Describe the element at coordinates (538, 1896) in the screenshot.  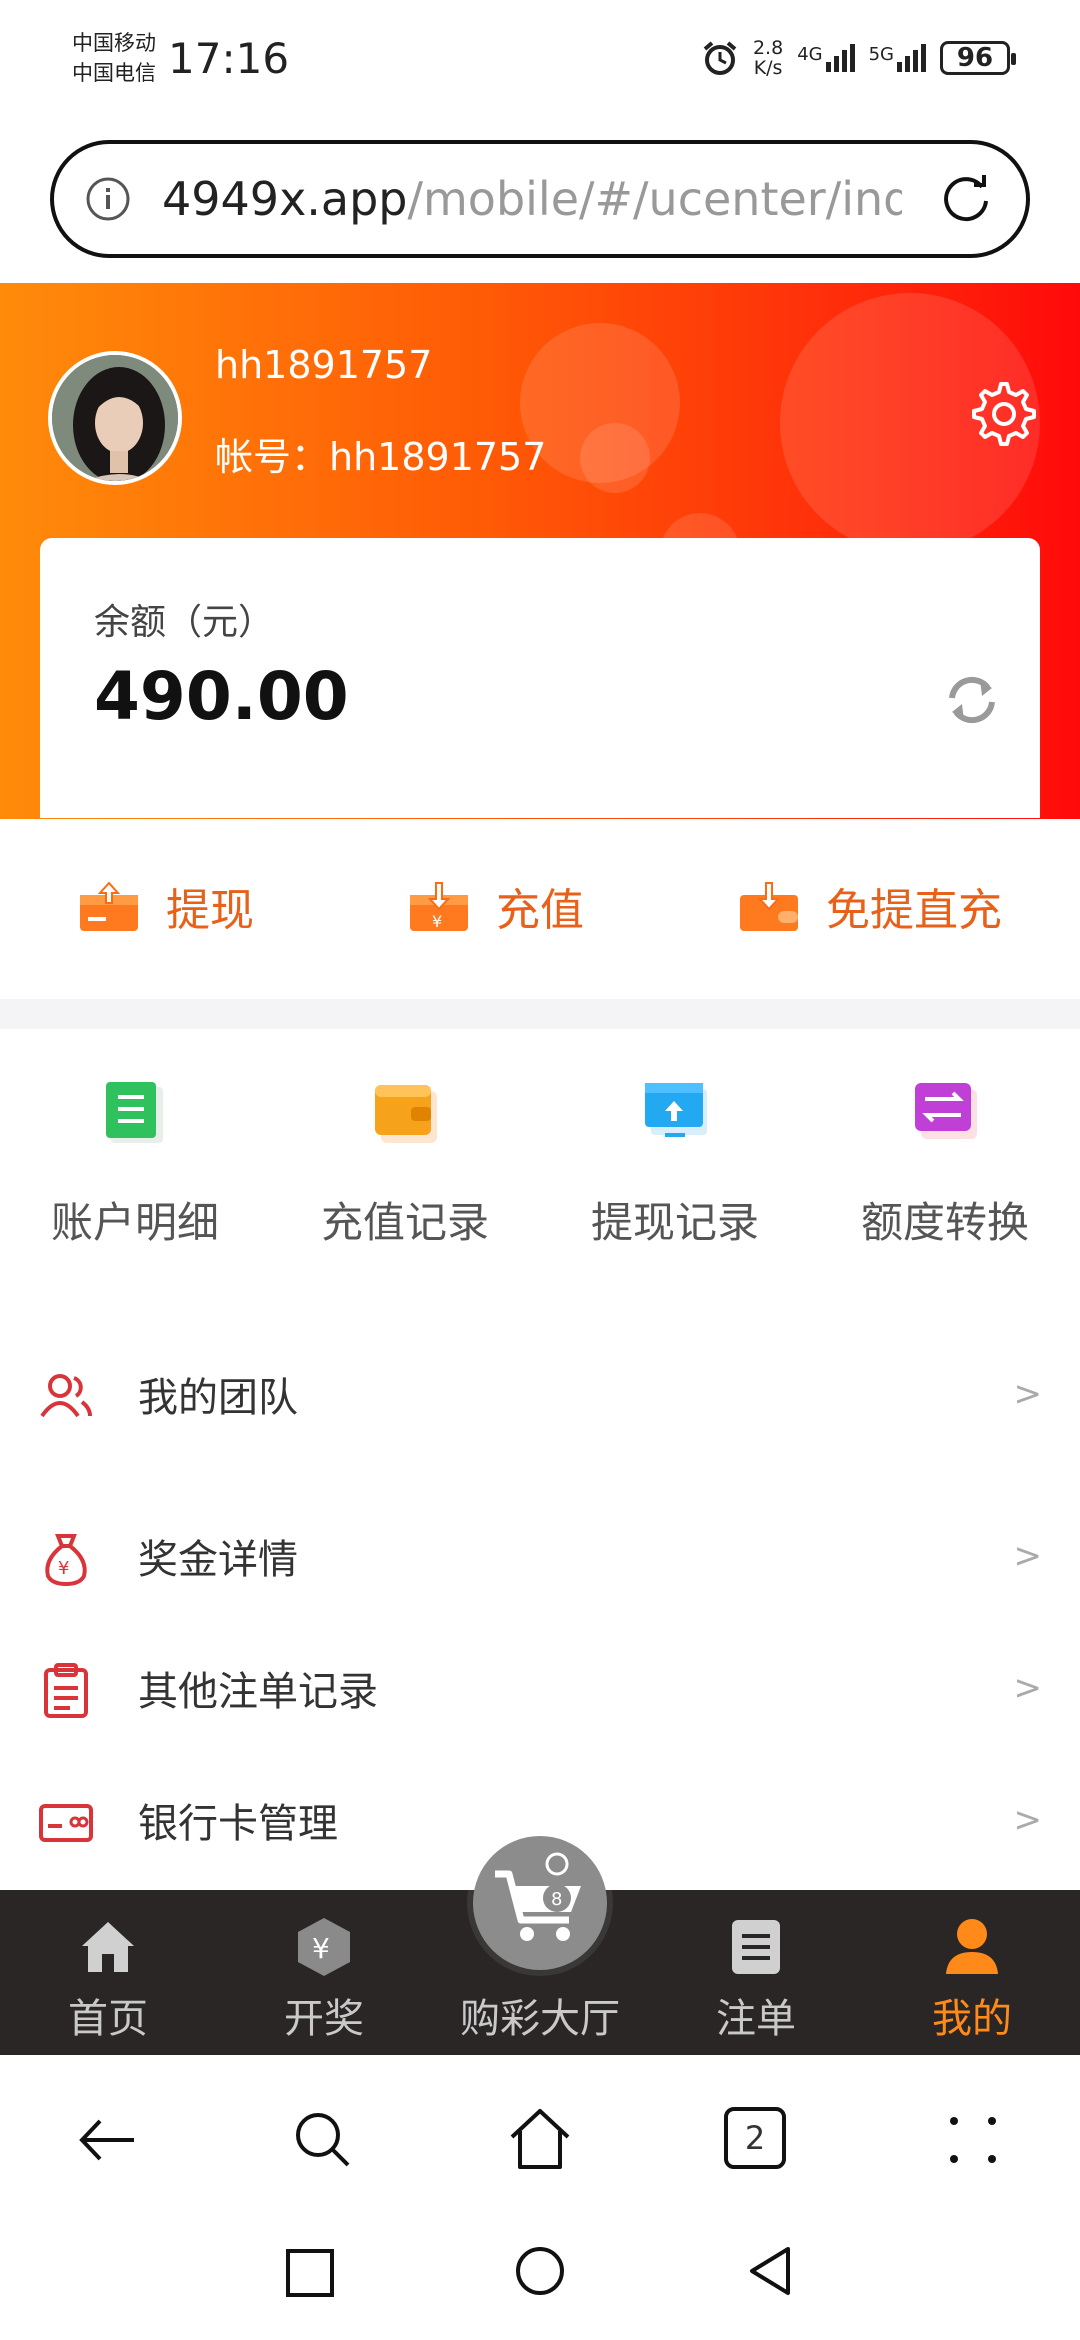
I see `cart-icon: 8` at that location.